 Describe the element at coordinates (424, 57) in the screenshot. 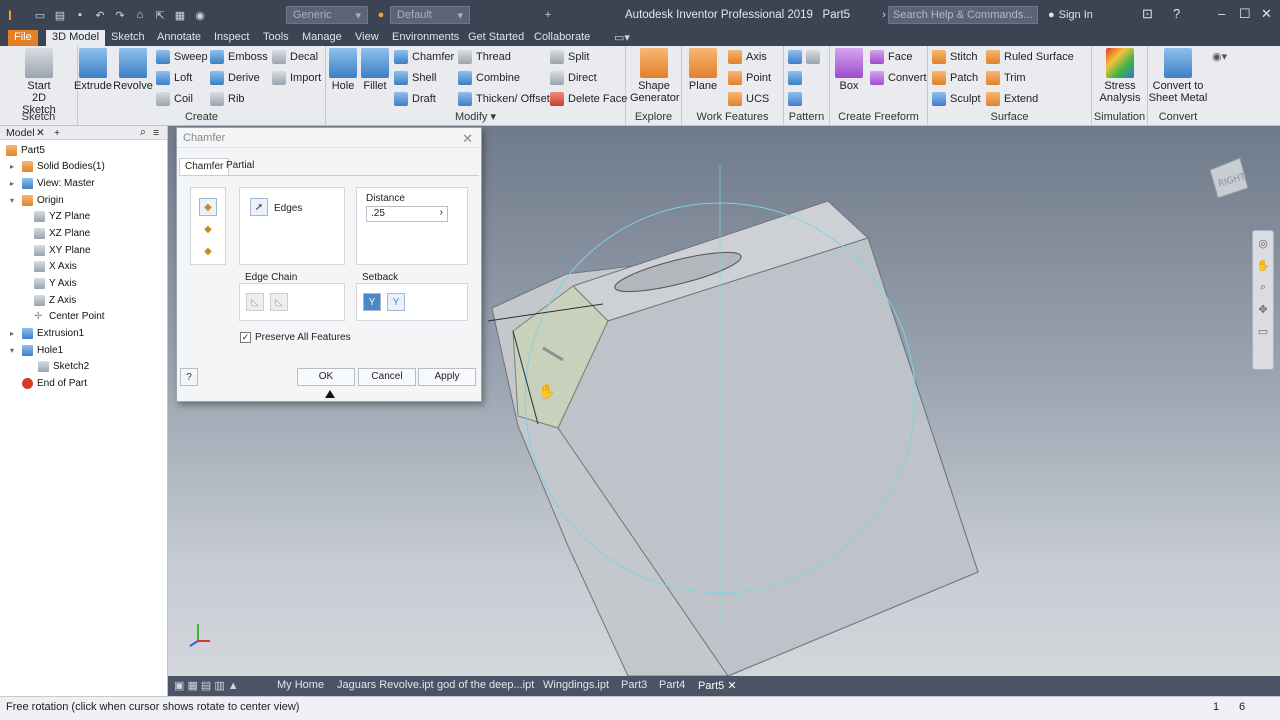

I see `chamfer-button: Chamfer` at that location.